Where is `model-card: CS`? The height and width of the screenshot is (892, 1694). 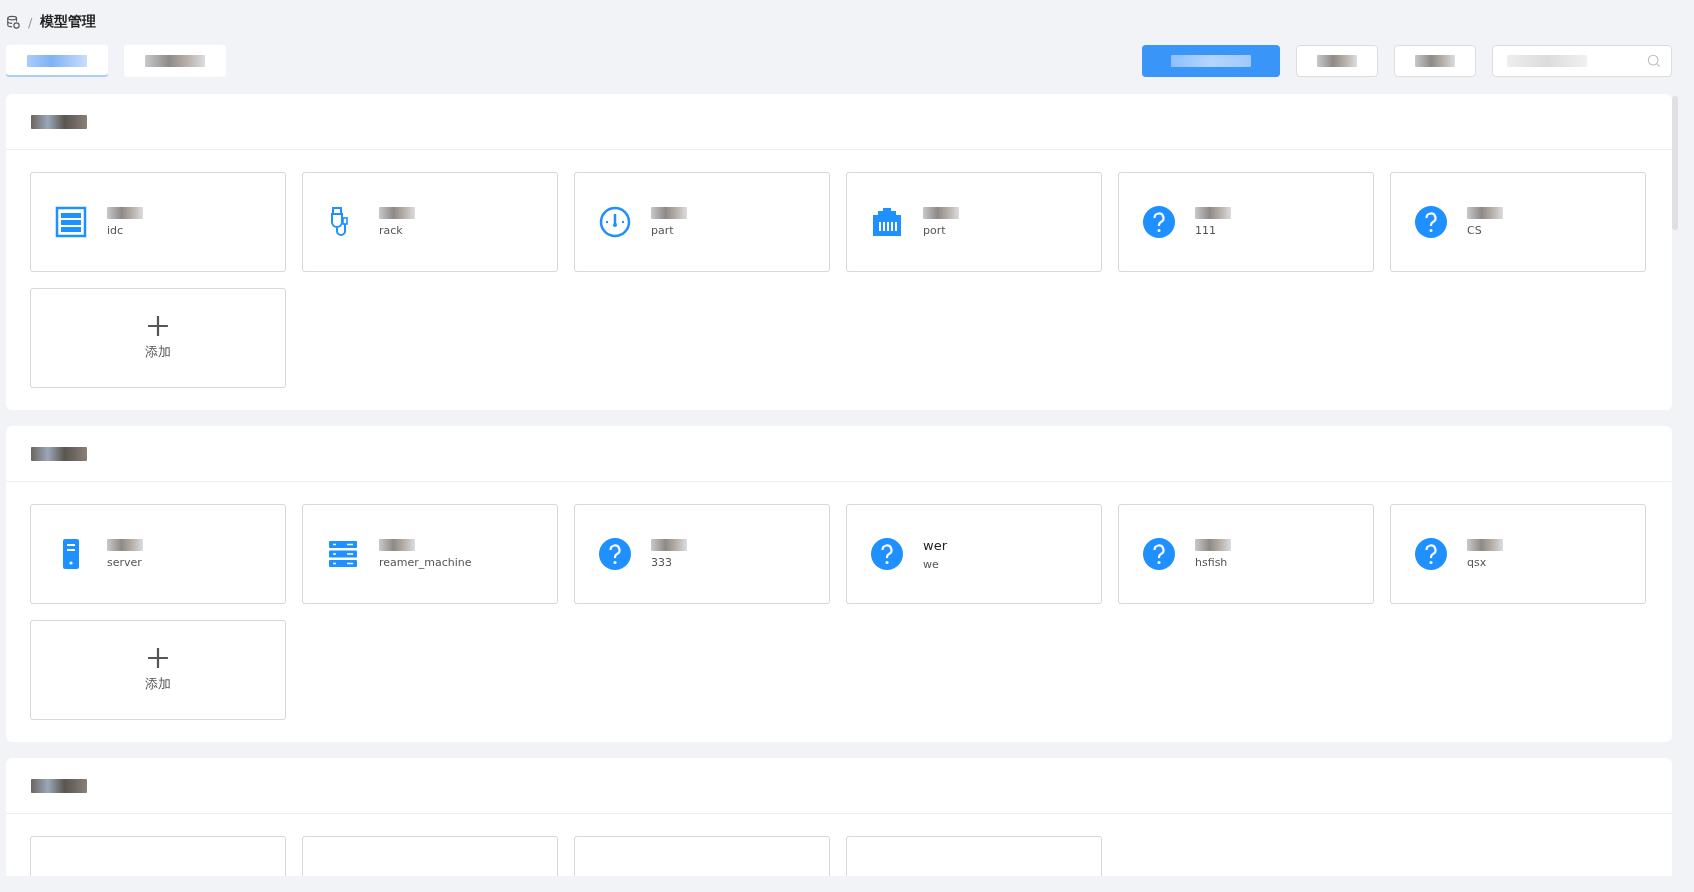
model-card: CS is located at coordinates (1518, 222).